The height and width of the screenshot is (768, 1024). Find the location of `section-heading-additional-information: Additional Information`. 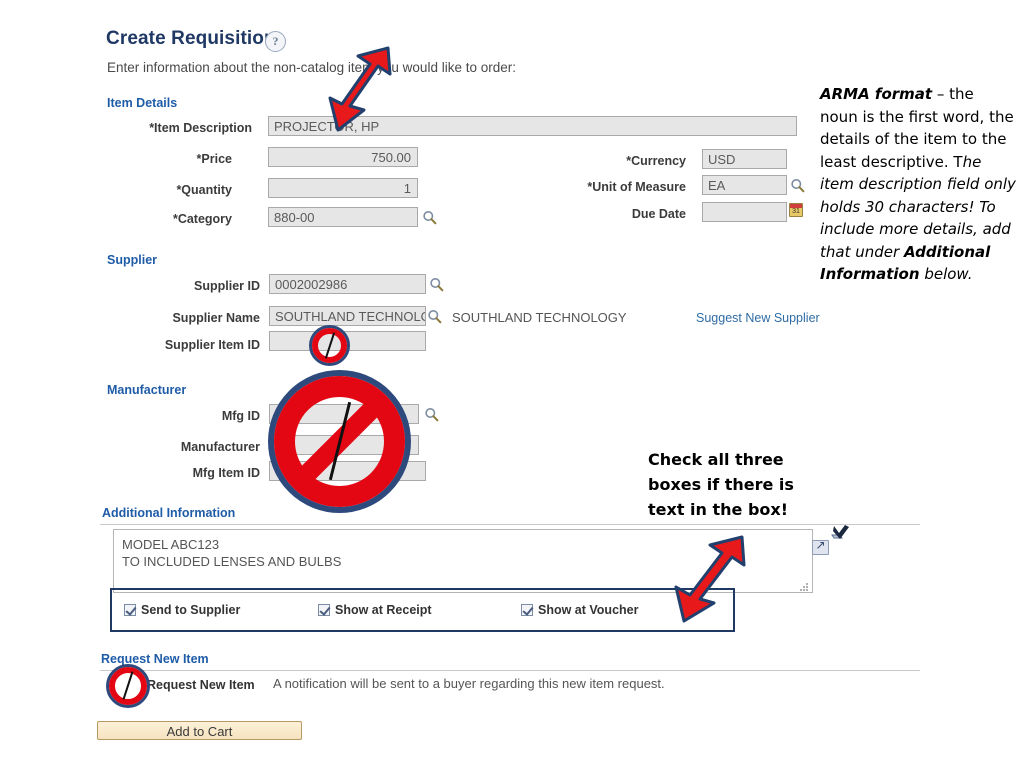

section-heading-additional-information: Additional Information is located at coordinates (169, 513).